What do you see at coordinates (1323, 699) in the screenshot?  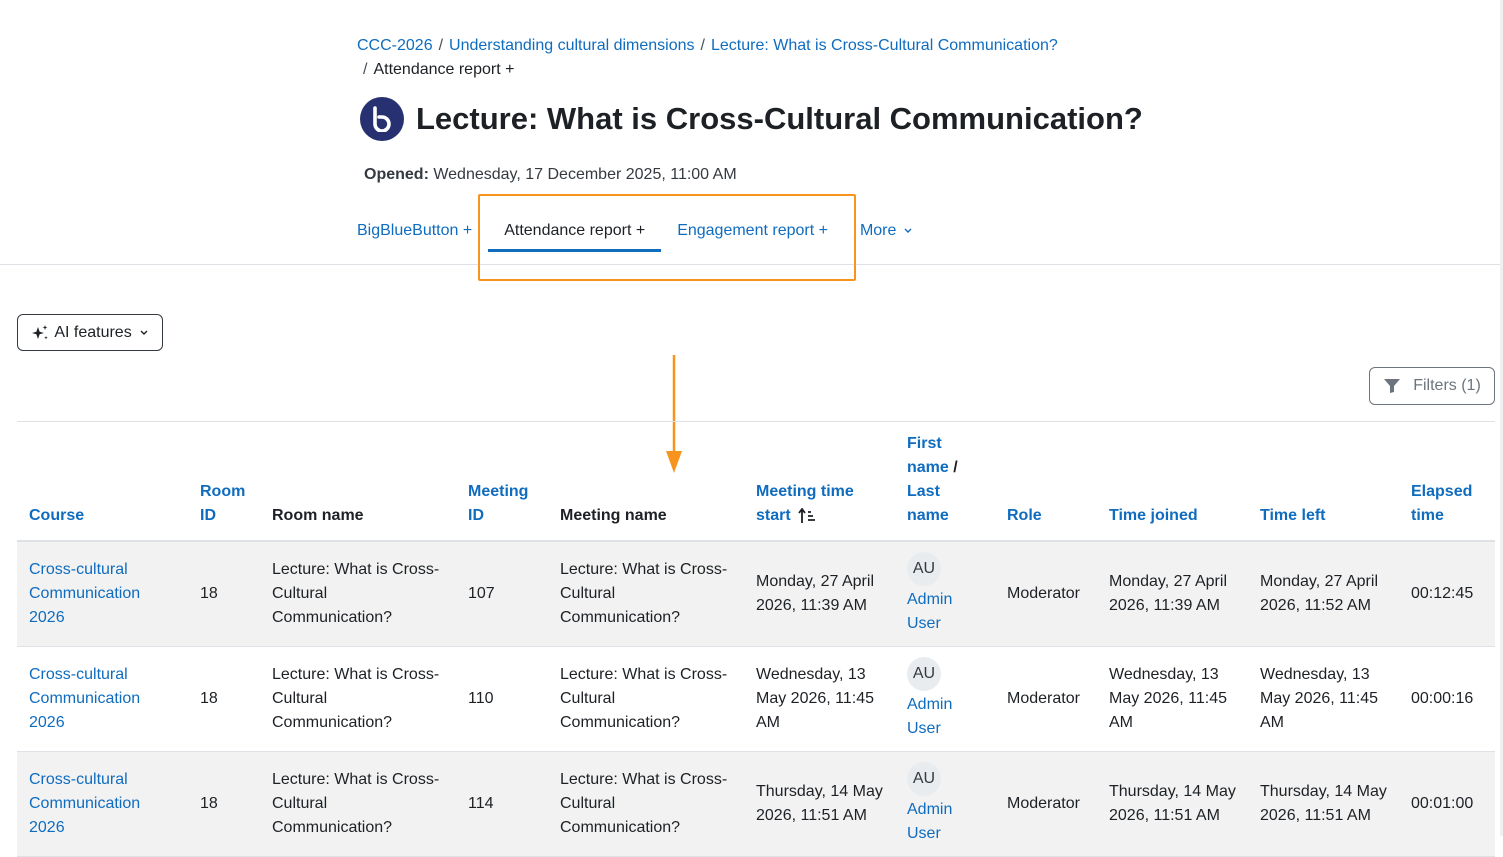 I see `time-left-cell: Wednesday, 13 May 2026, 11:45 AM` at bounding box center [1323, 699].